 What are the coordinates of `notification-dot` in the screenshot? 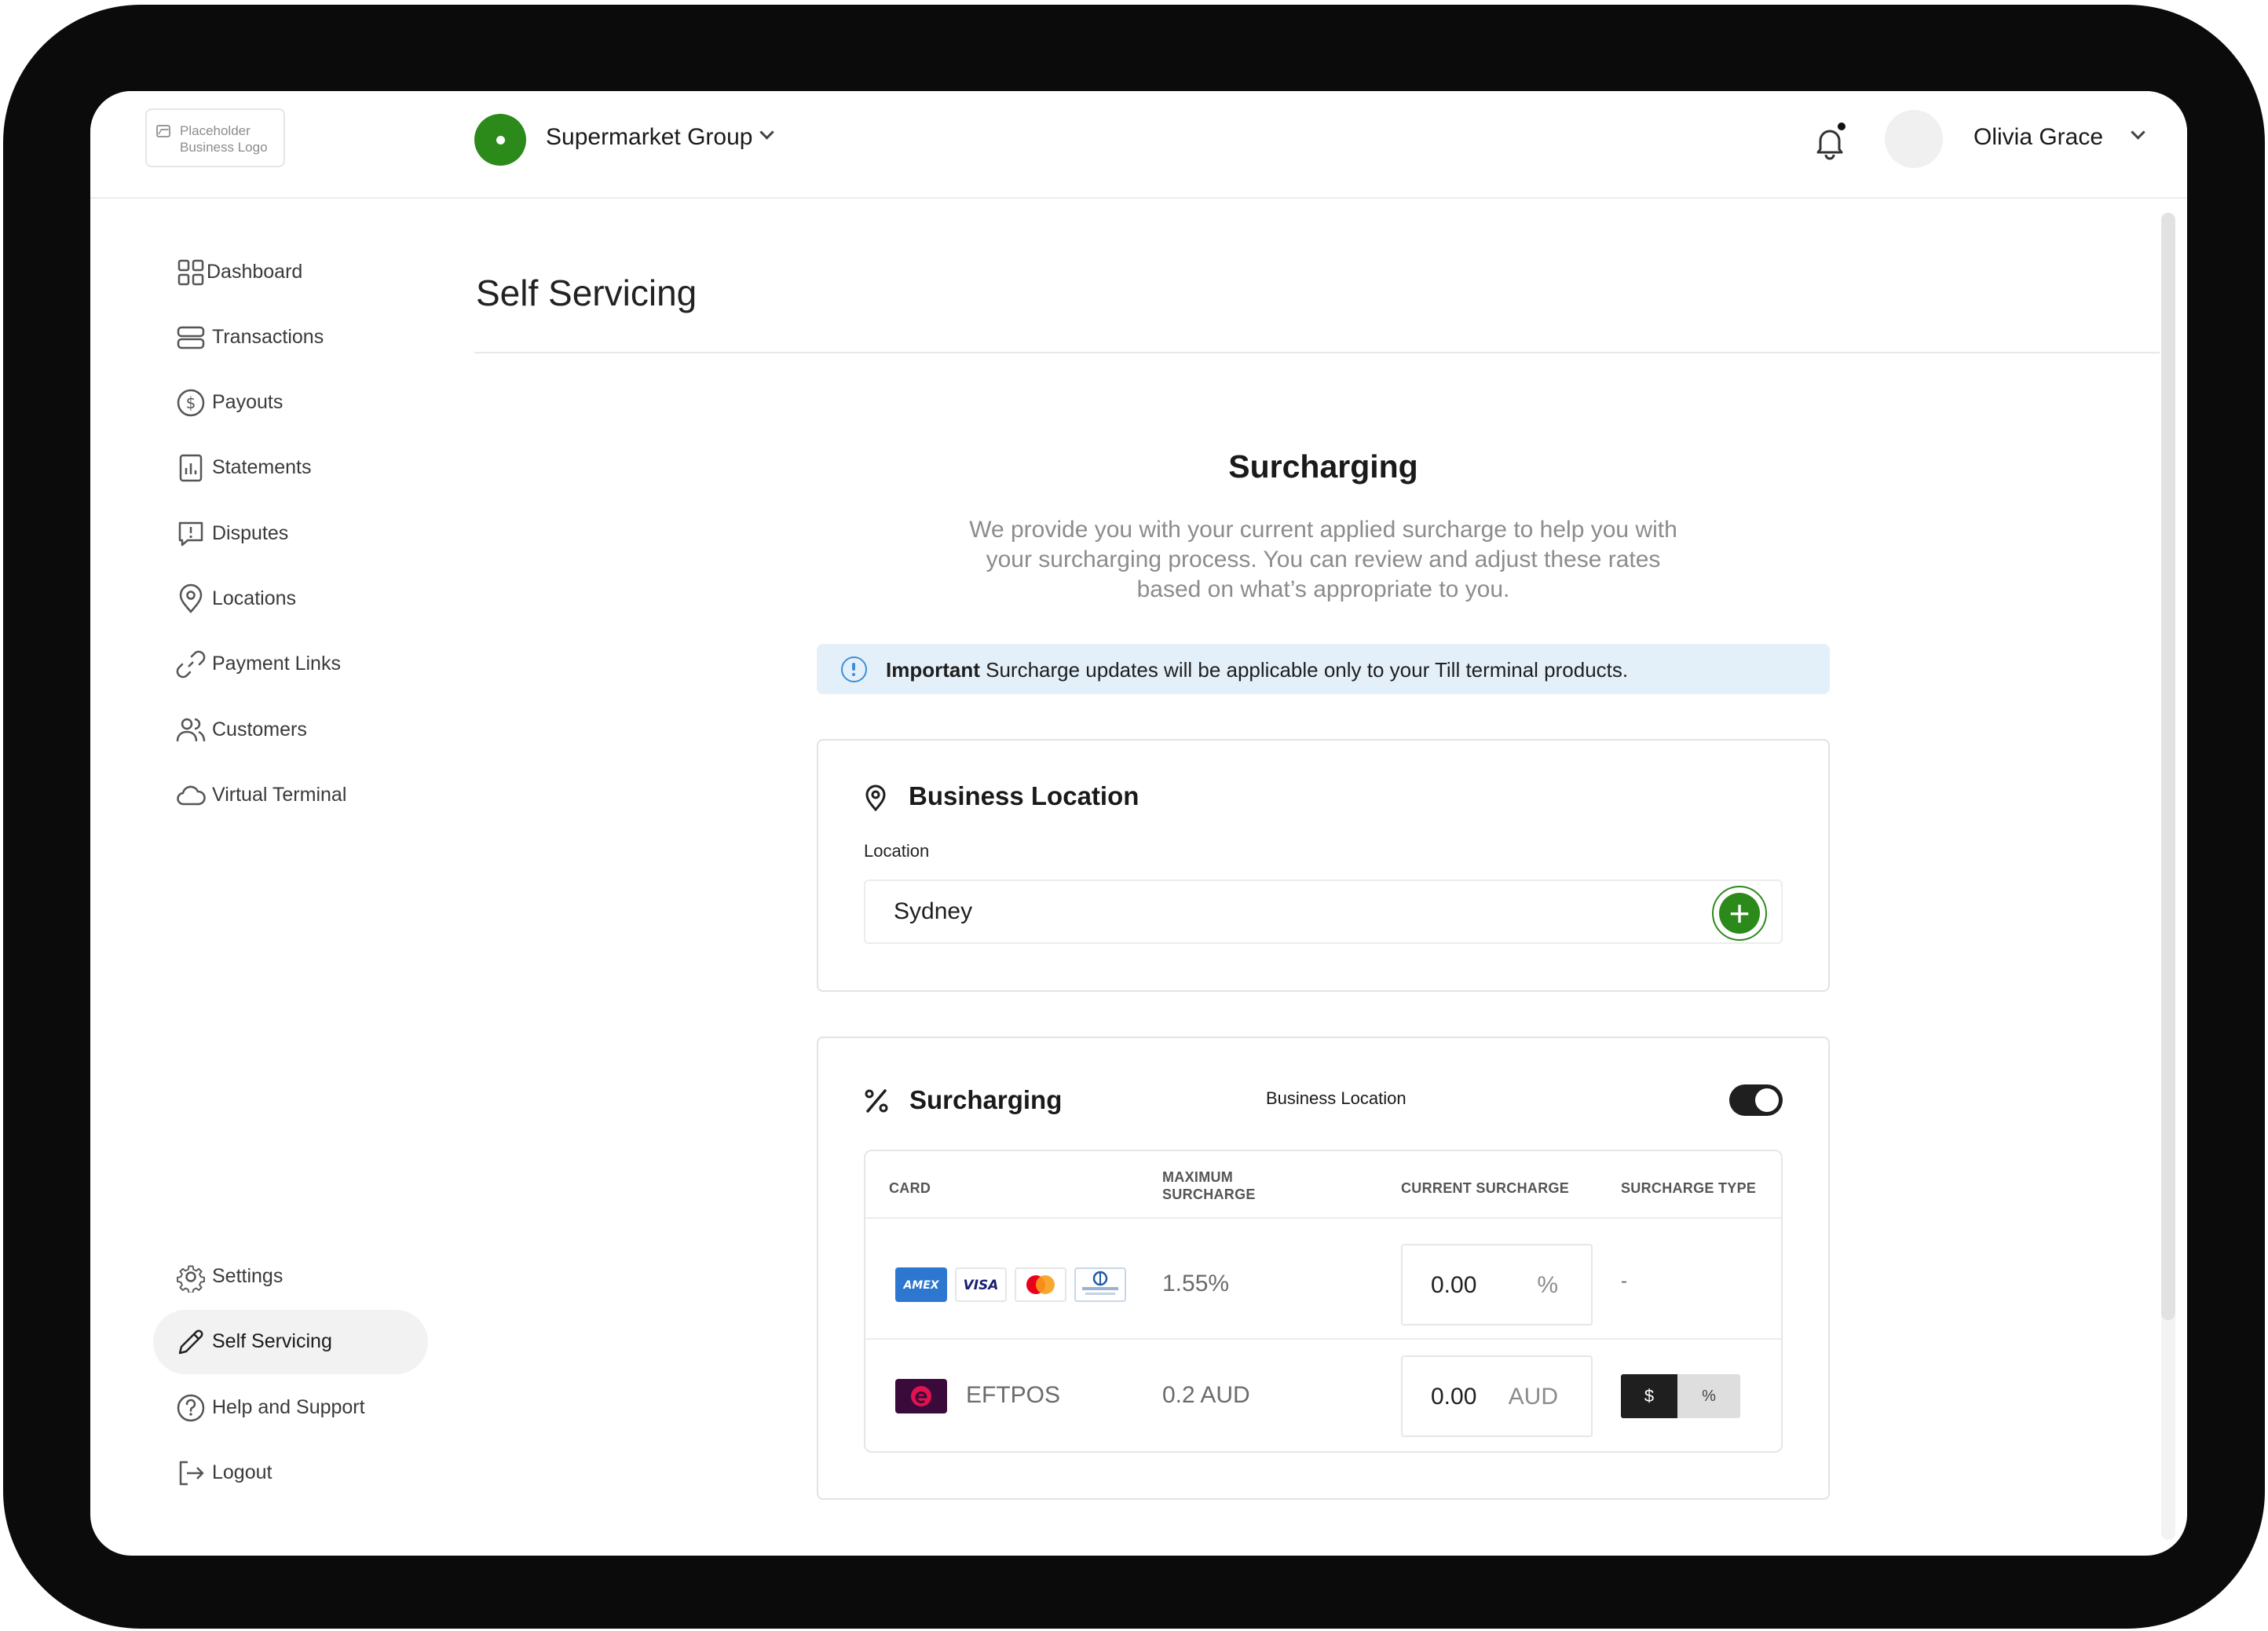 It's located at (1842, 127).